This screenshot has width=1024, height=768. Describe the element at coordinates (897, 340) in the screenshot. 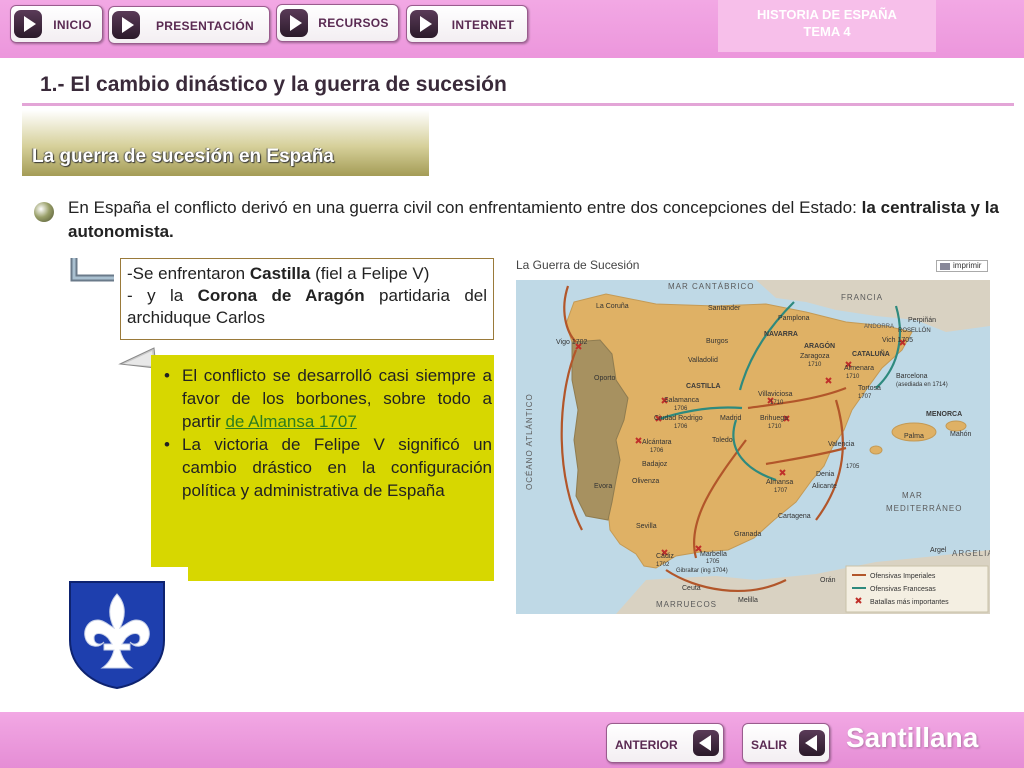

I see `city-label: Vich 1705` at that location.